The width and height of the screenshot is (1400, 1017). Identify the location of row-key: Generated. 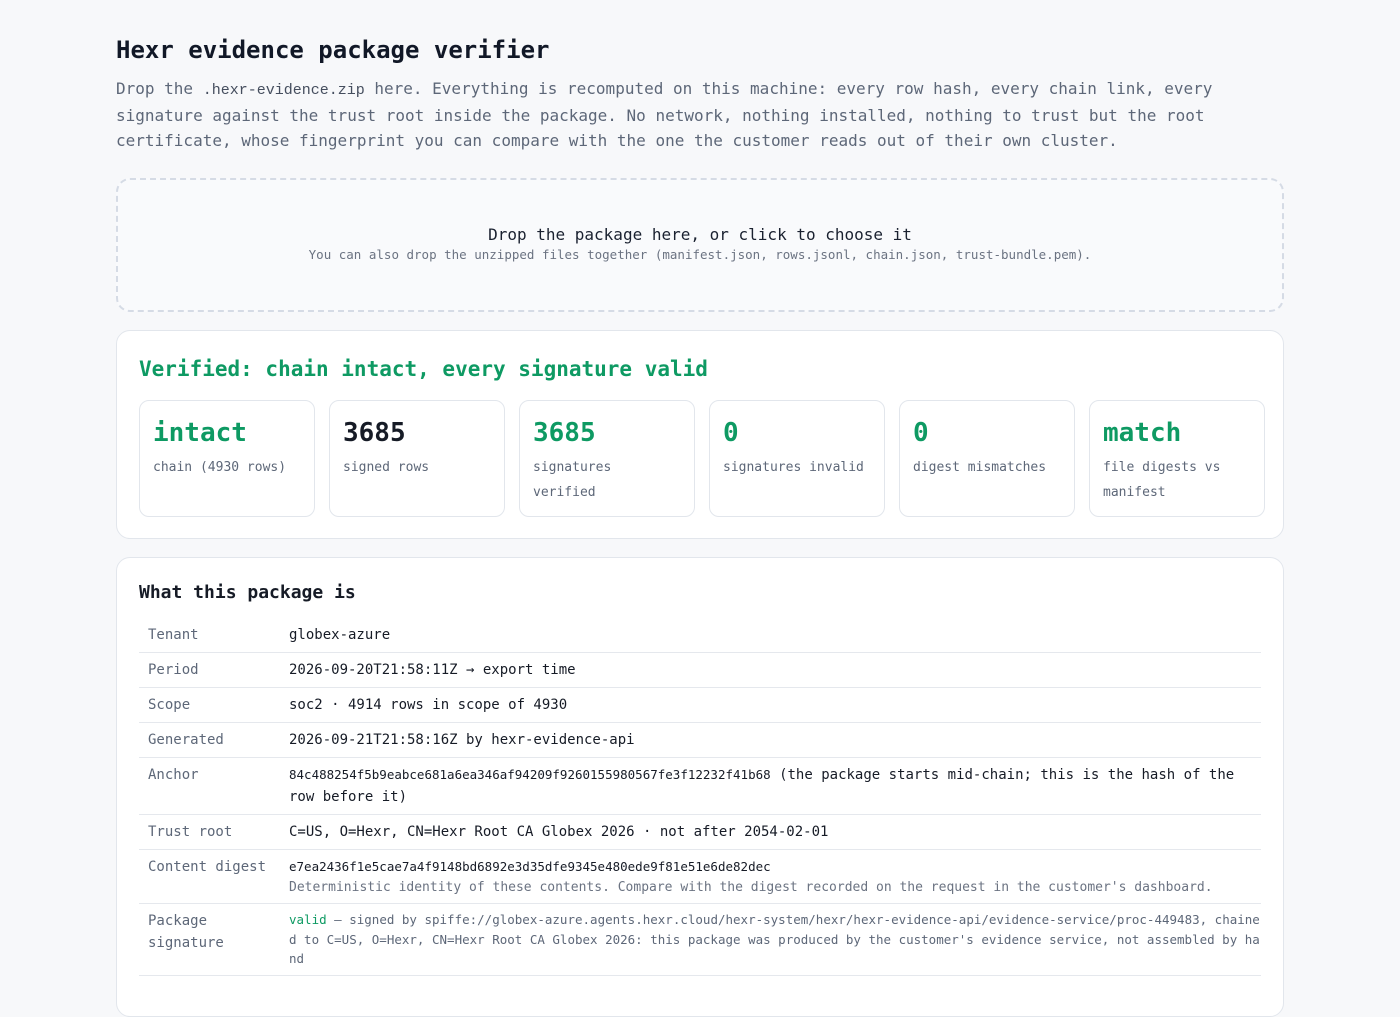
(214, 740).